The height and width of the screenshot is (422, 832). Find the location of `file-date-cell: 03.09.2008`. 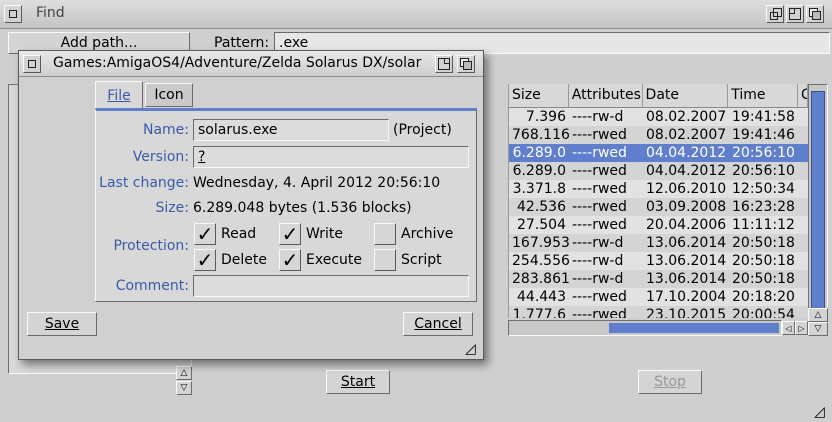

file-date-cell: 03.09.2008 is located at coordinates (686, 207).